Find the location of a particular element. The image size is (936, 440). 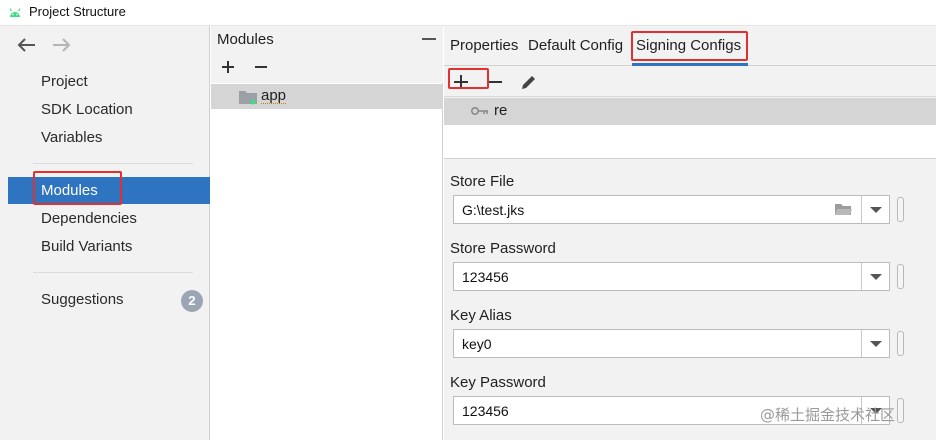

module-name: app is located at coordinates (274, 95).